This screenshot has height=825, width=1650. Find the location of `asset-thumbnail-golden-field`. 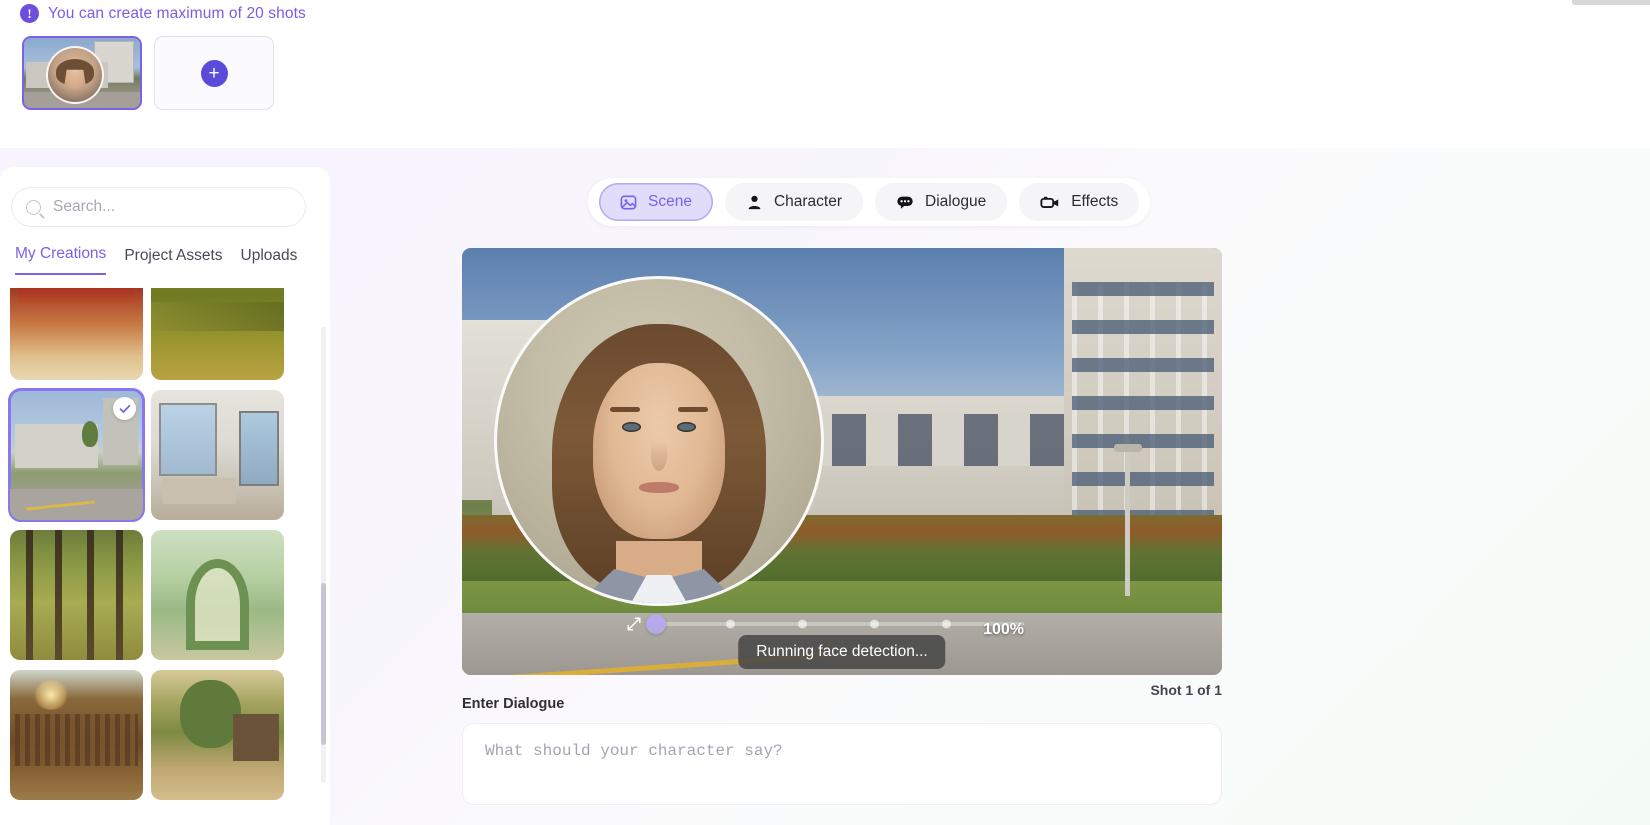

asset-thumbnail-golden-field is located at coordinates (217, 334).